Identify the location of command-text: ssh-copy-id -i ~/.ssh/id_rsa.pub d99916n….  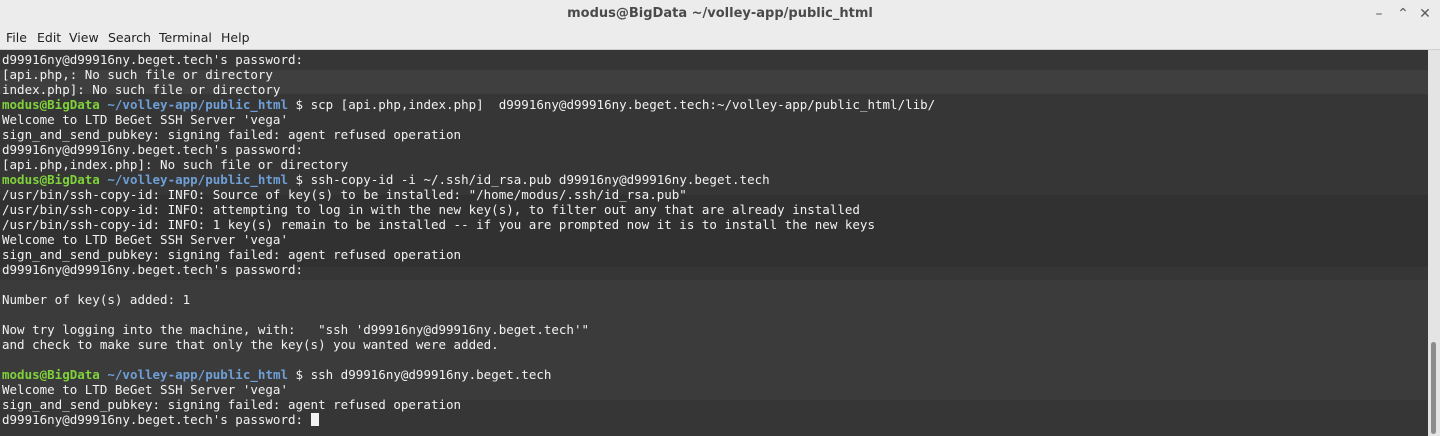
(540, 179).